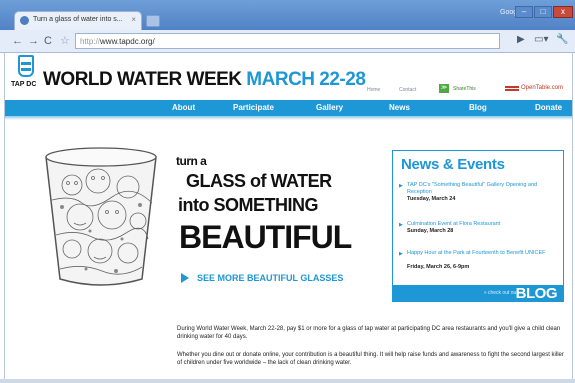 The width and height of the screenshot is (575, 383). Describe the element at coordinates (563, 12) in the screenshot. I see `close-window-button: x` at that location.